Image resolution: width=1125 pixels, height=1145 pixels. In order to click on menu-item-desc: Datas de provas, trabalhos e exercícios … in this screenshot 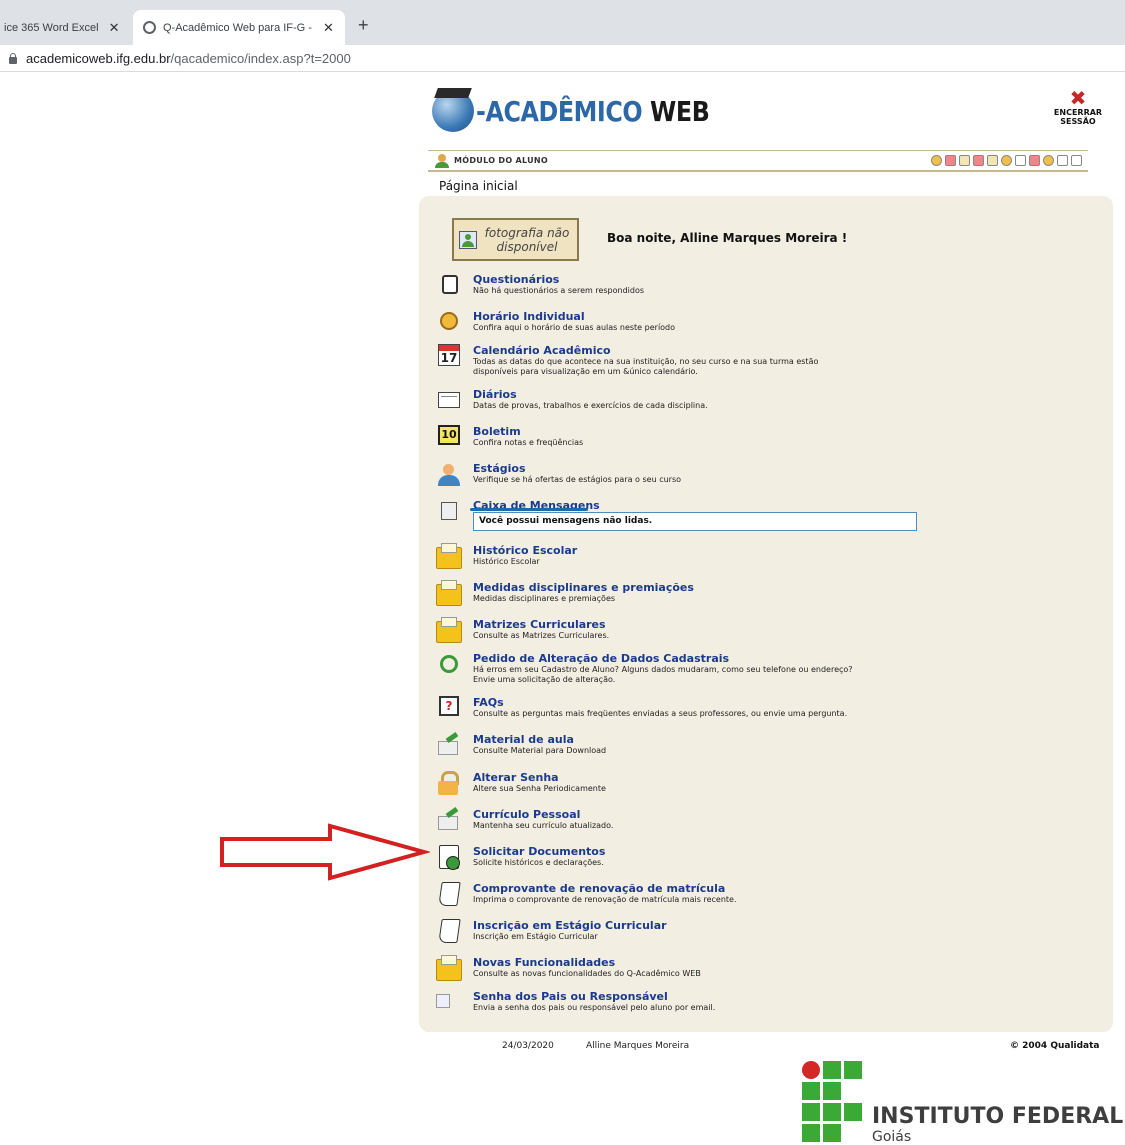, I will do `click(590, 405)`.